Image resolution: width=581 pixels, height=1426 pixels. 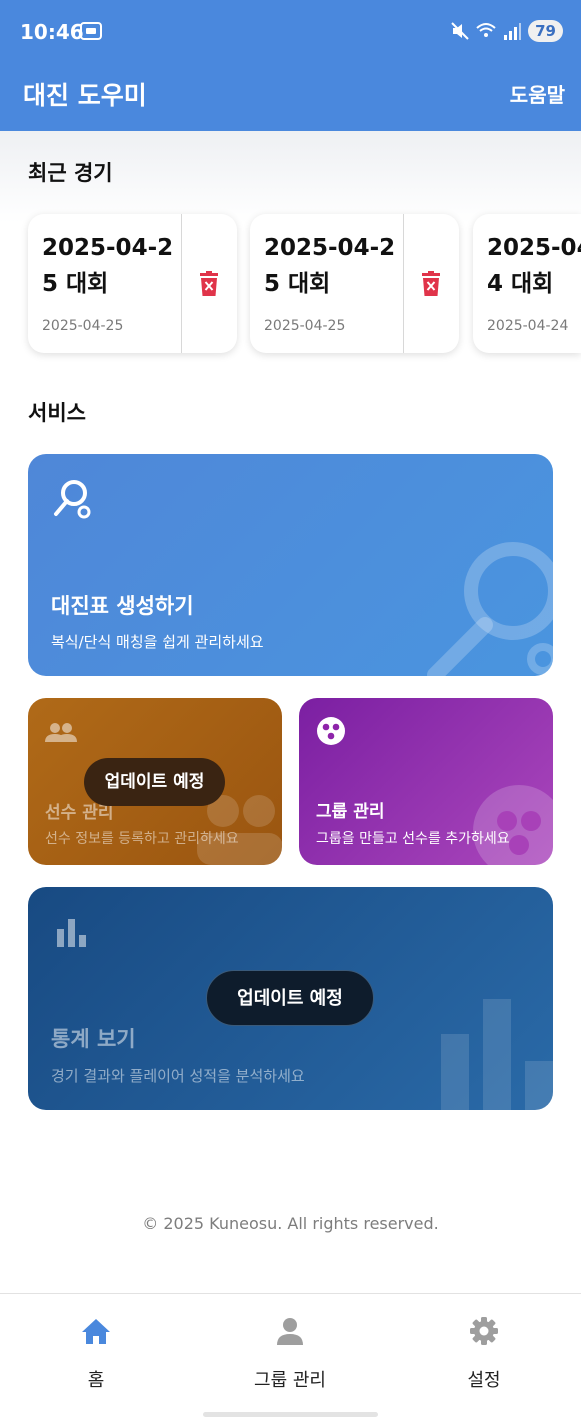 What do you see at coordinates (537, 93) in the screenshot?
I see `help-button: 도움말` at bounding box center [537, 93].